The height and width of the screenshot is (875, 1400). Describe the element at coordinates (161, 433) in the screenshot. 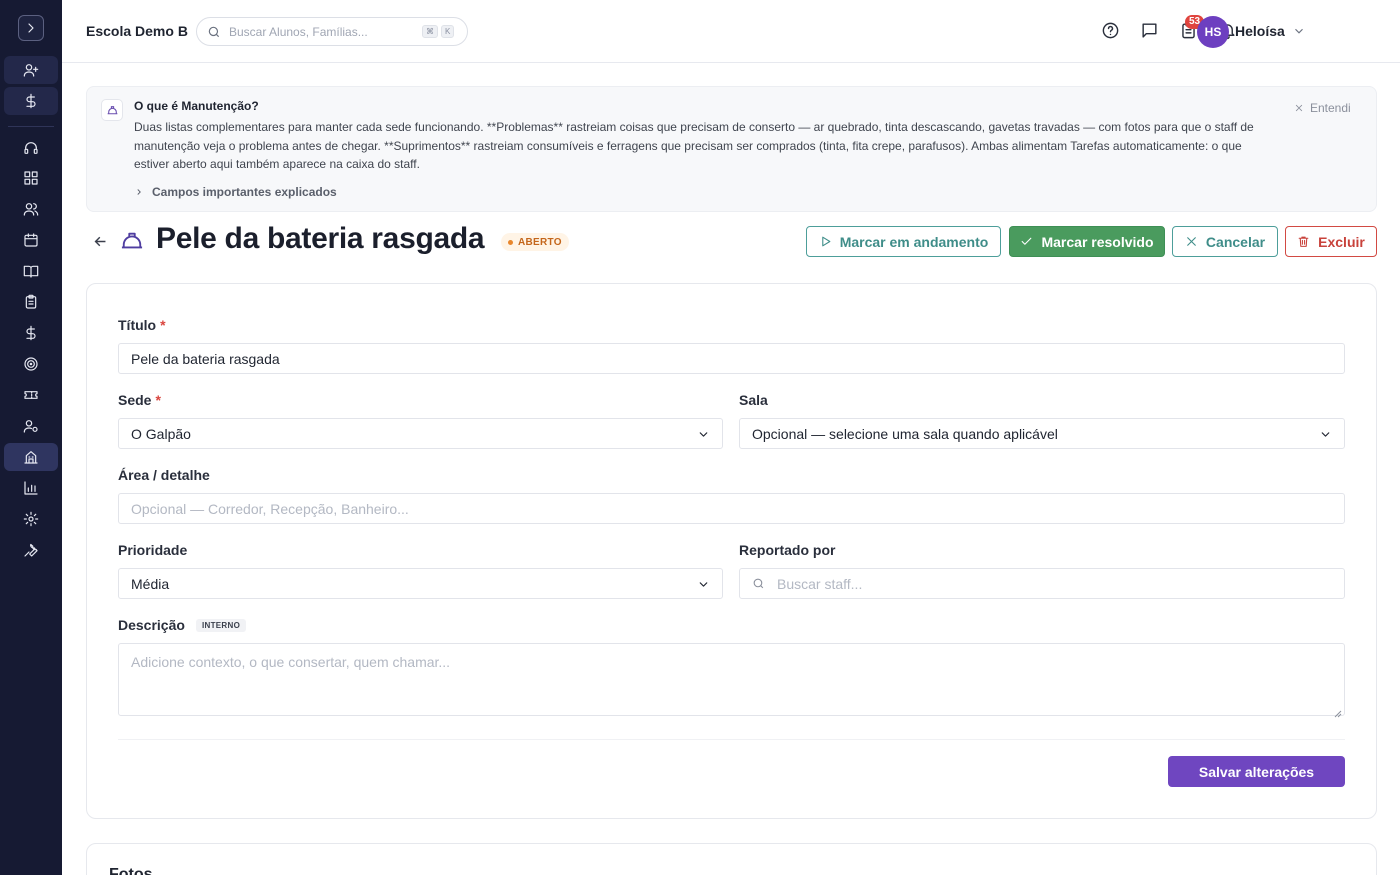

I see `site-select-value: O Galpão` at that location.